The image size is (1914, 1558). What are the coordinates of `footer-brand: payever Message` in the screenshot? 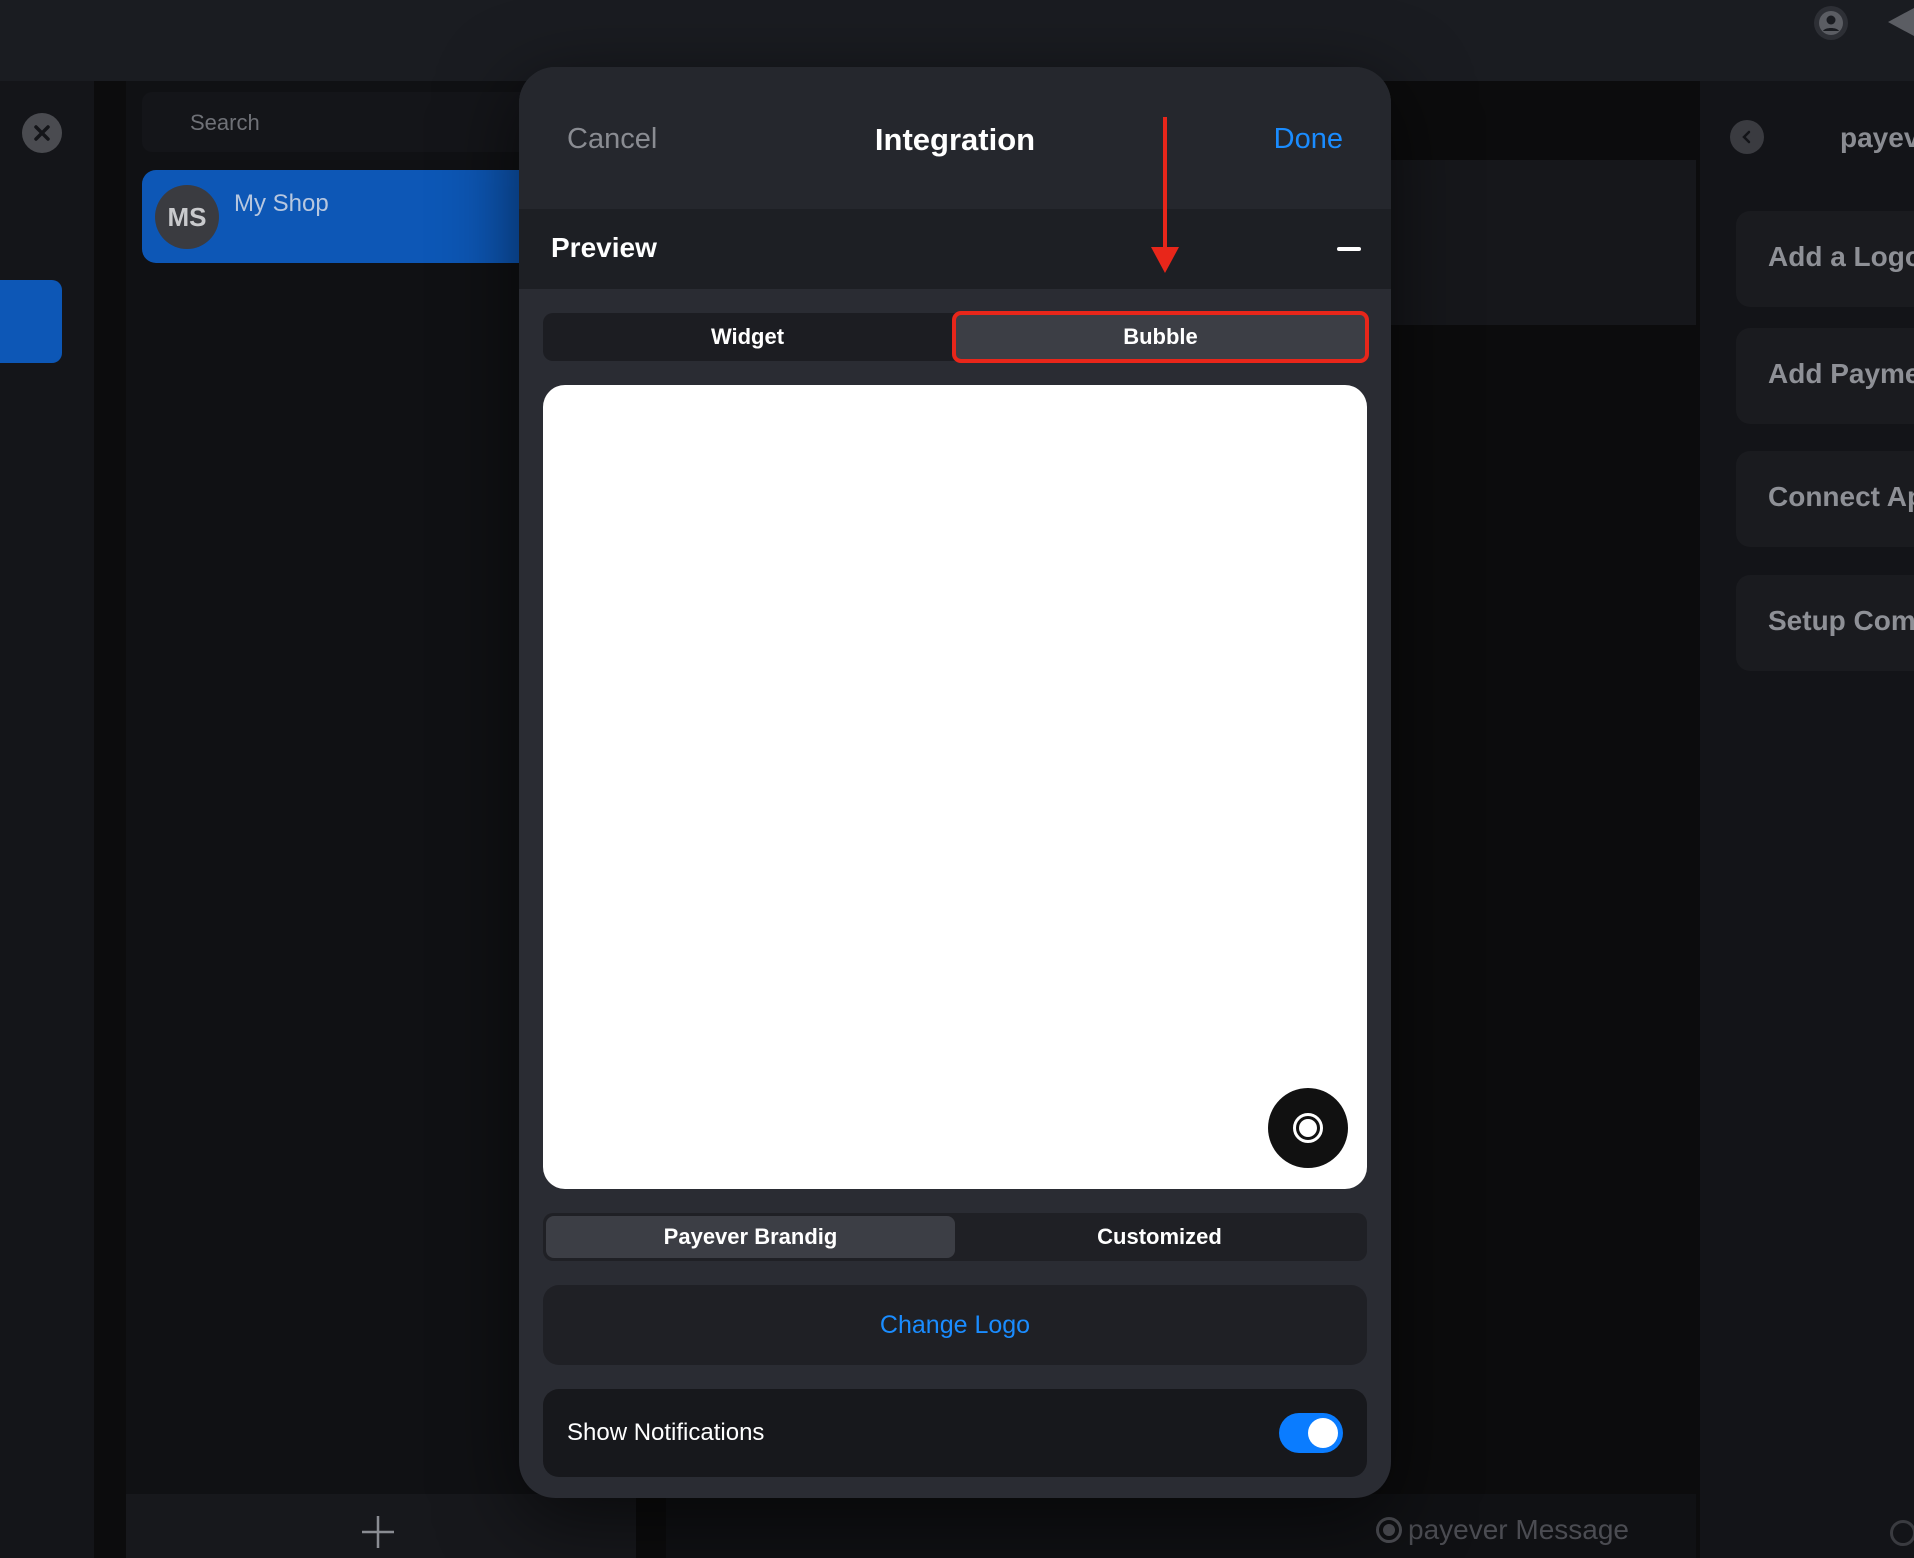 It's located at (1502, 1530).